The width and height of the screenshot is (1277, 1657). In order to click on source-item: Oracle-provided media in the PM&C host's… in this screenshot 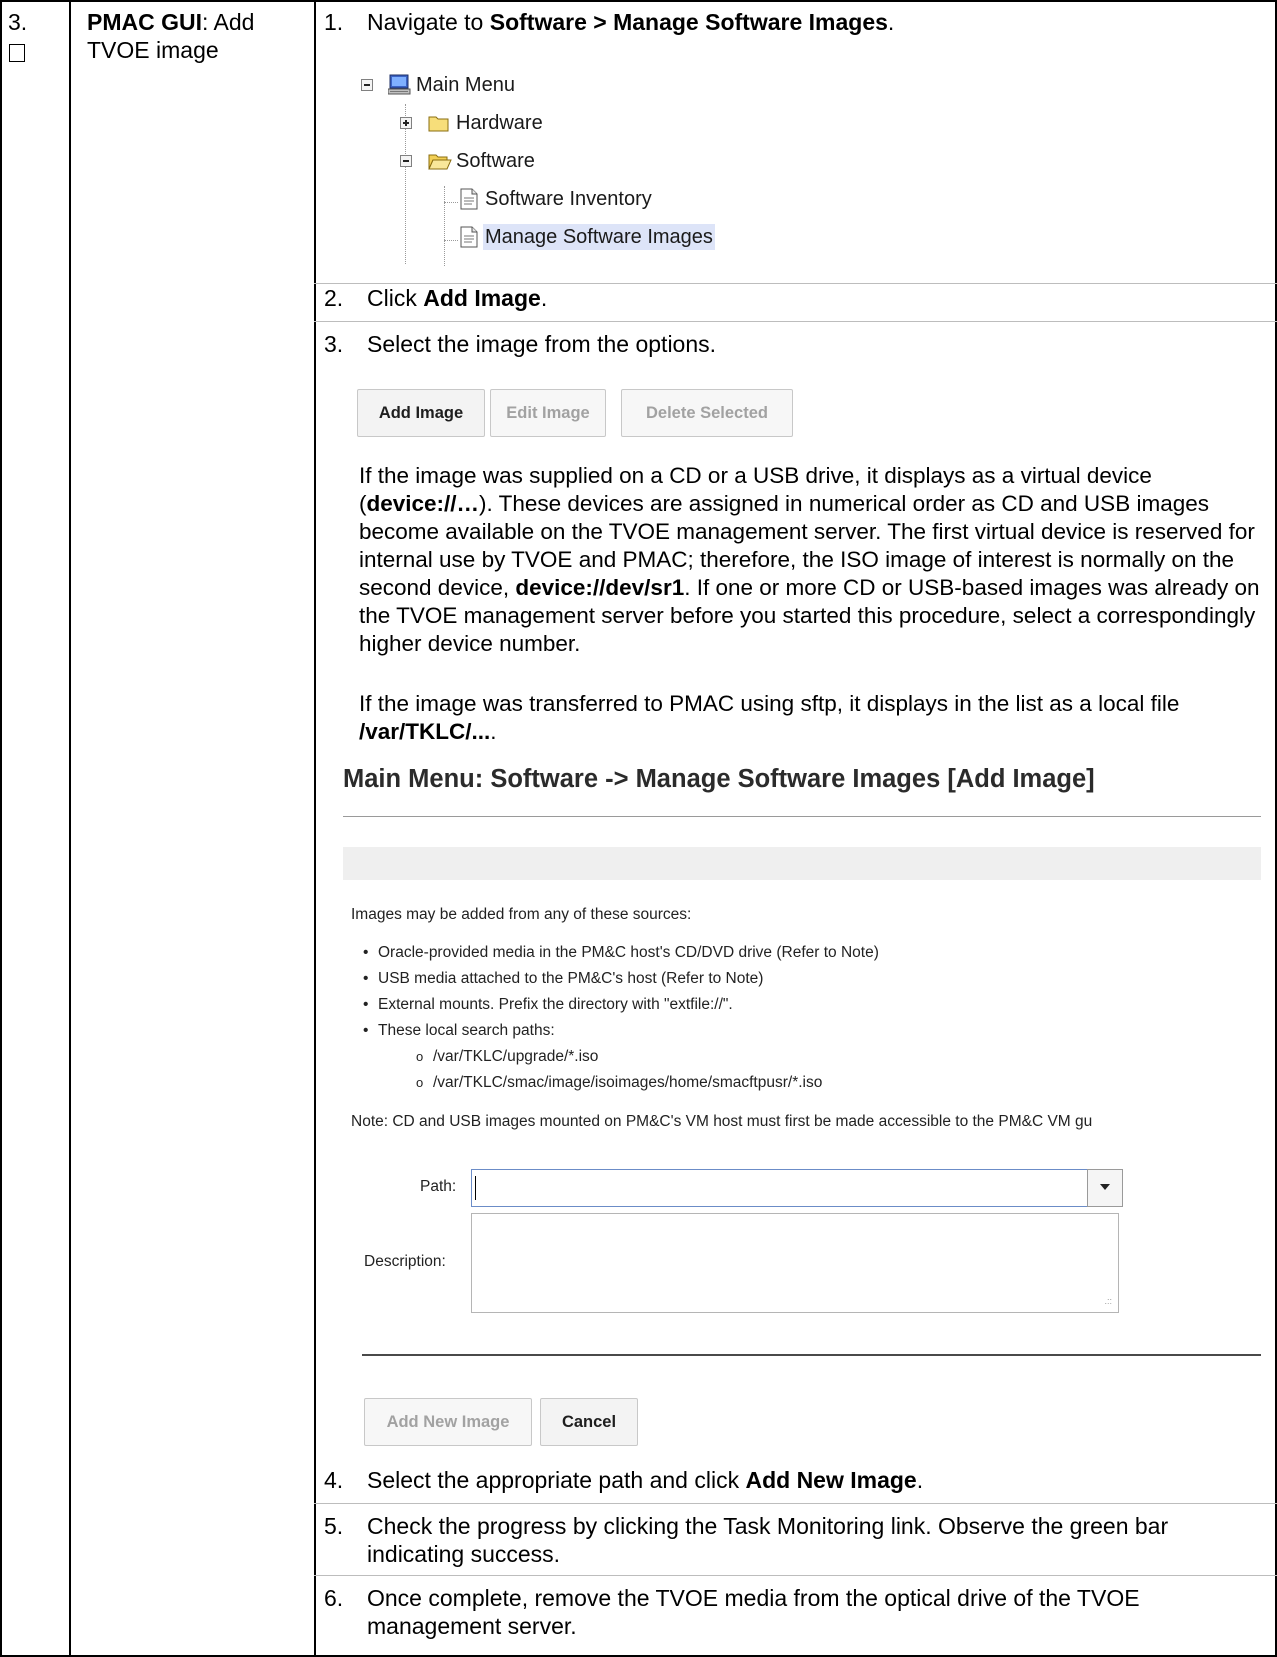, I will do `click(621, 953)`.